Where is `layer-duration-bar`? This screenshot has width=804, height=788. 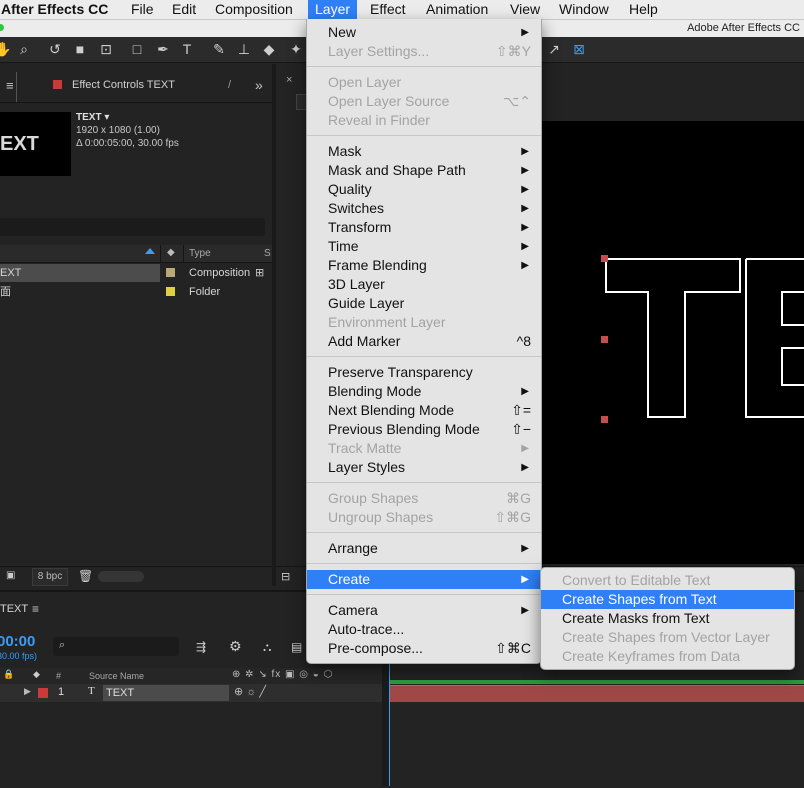 layer-duration-bar is located at coordinates (597, 693).